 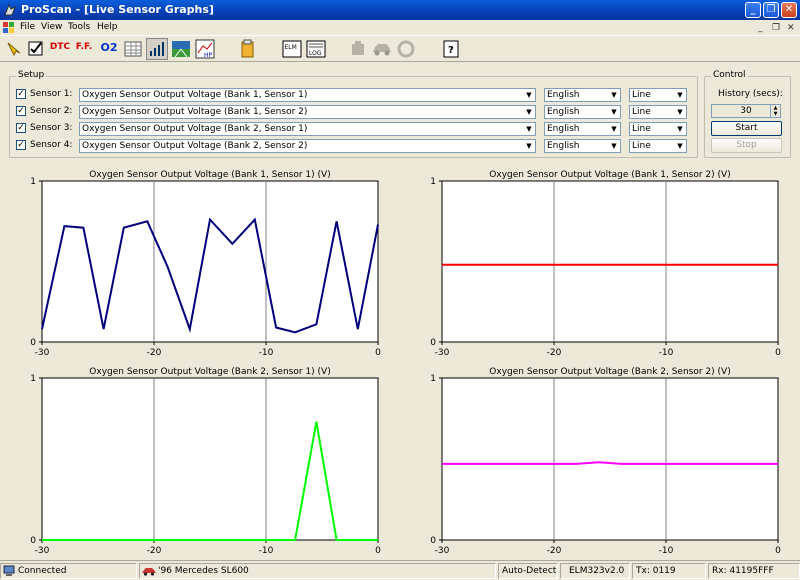 I want to click on maximize-button: ❐, so click(x=771, y=10).